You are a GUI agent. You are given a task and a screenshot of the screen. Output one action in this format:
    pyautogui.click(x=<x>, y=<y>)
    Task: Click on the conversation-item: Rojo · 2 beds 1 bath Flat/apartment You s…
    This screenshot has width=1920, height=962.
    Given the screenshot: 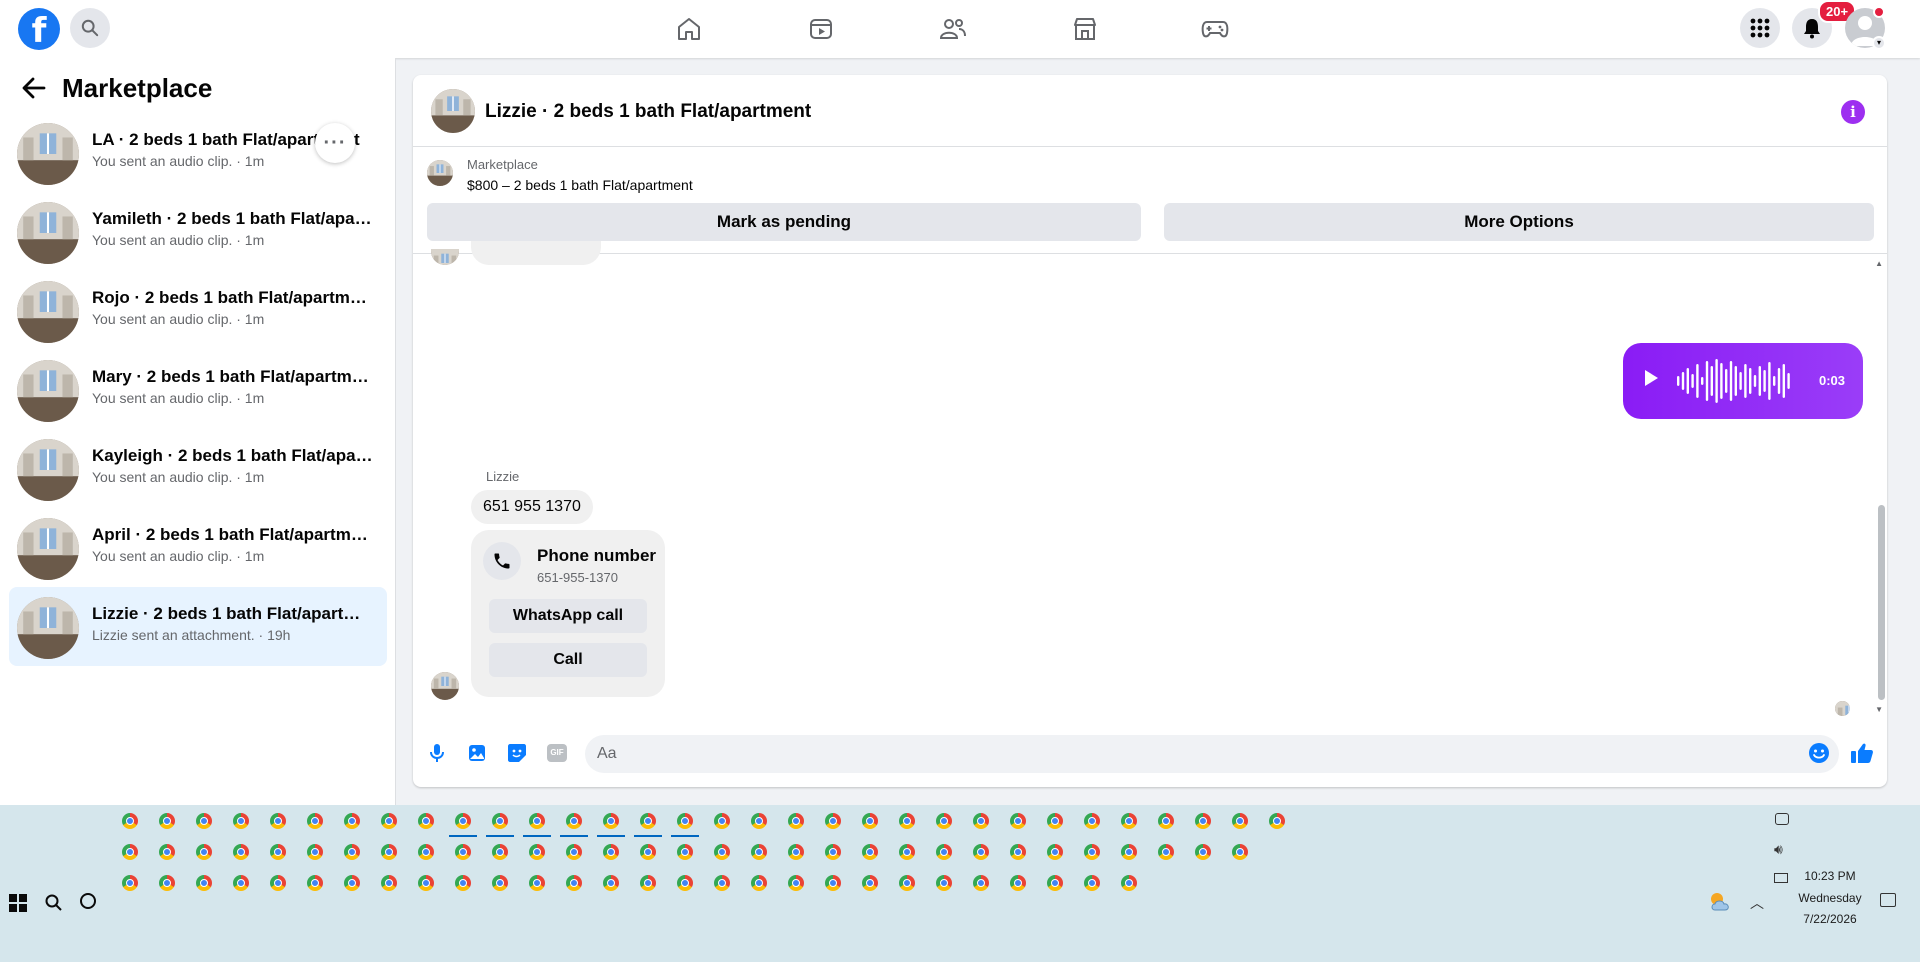 What is the action you would take?
    pyautogui.click(x=198, y=310)
    